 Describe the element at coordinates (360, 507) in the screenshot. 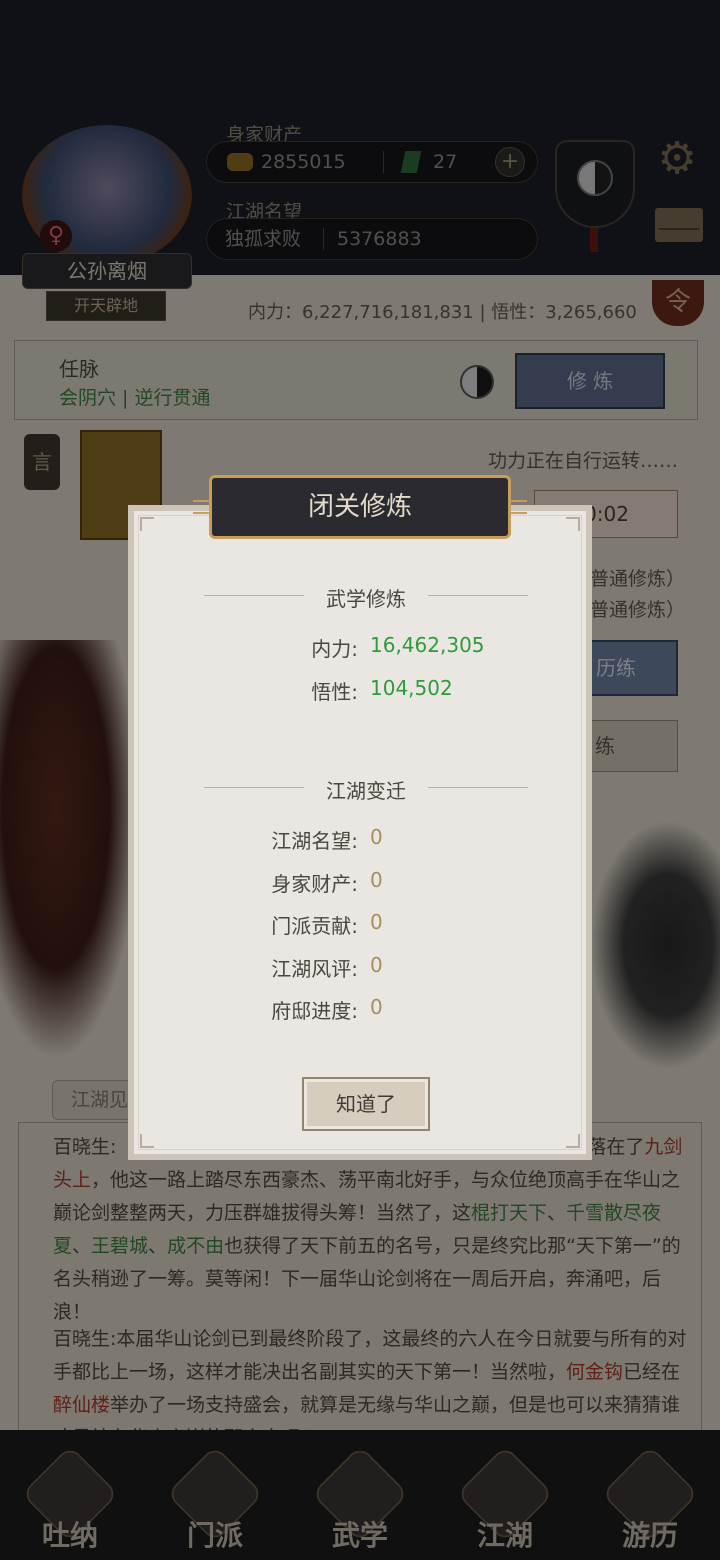

I see `dialog-title: 闭关修炼` at that location.